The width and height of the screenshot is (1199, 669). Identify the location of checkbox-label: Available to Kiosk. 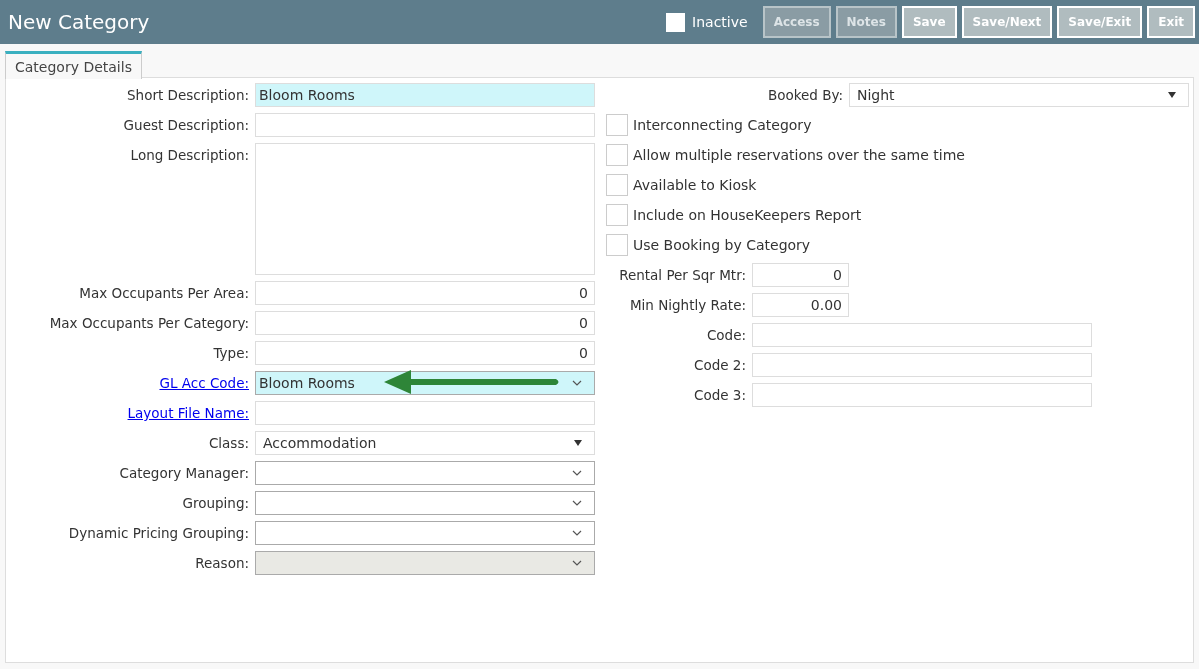
(695, 185).